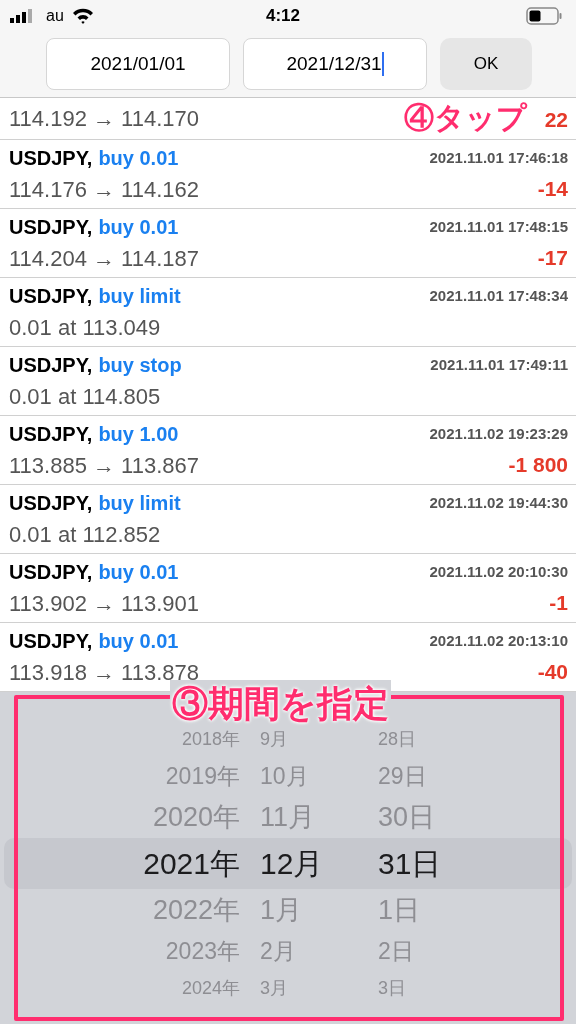 The image size is (576, 1024). What do you see at coordinates (414, 988) in the screenshot?
I see `day-option: 3日` at bounding box center [414, 988].